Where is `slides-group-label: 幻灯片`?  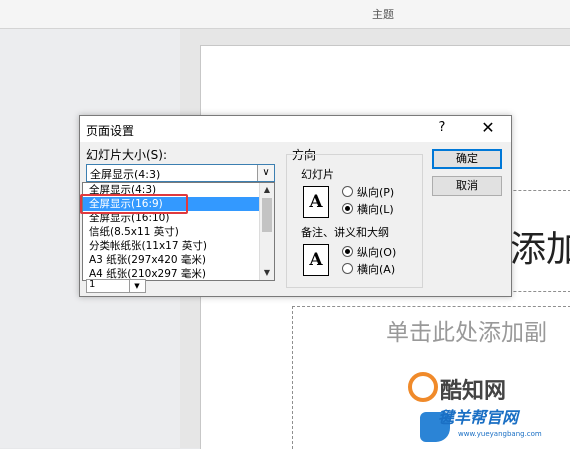 slides-group-label: 幻灯片 is located at coordinates (317, 174).